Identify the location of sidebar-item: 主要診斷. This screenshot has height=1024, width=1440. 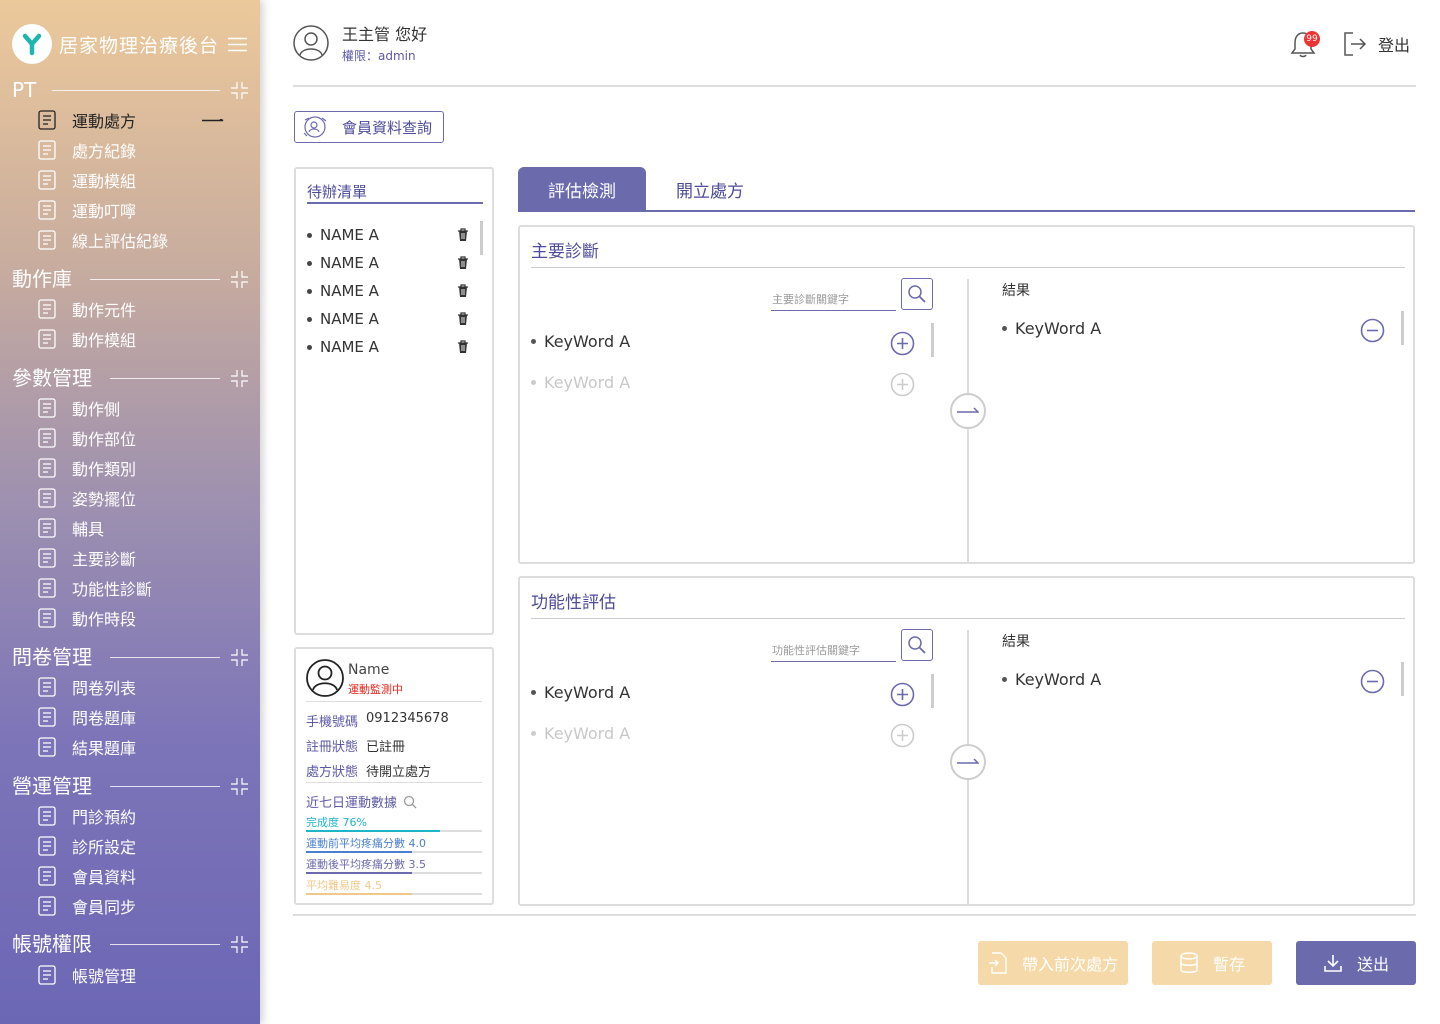
(134, 558).